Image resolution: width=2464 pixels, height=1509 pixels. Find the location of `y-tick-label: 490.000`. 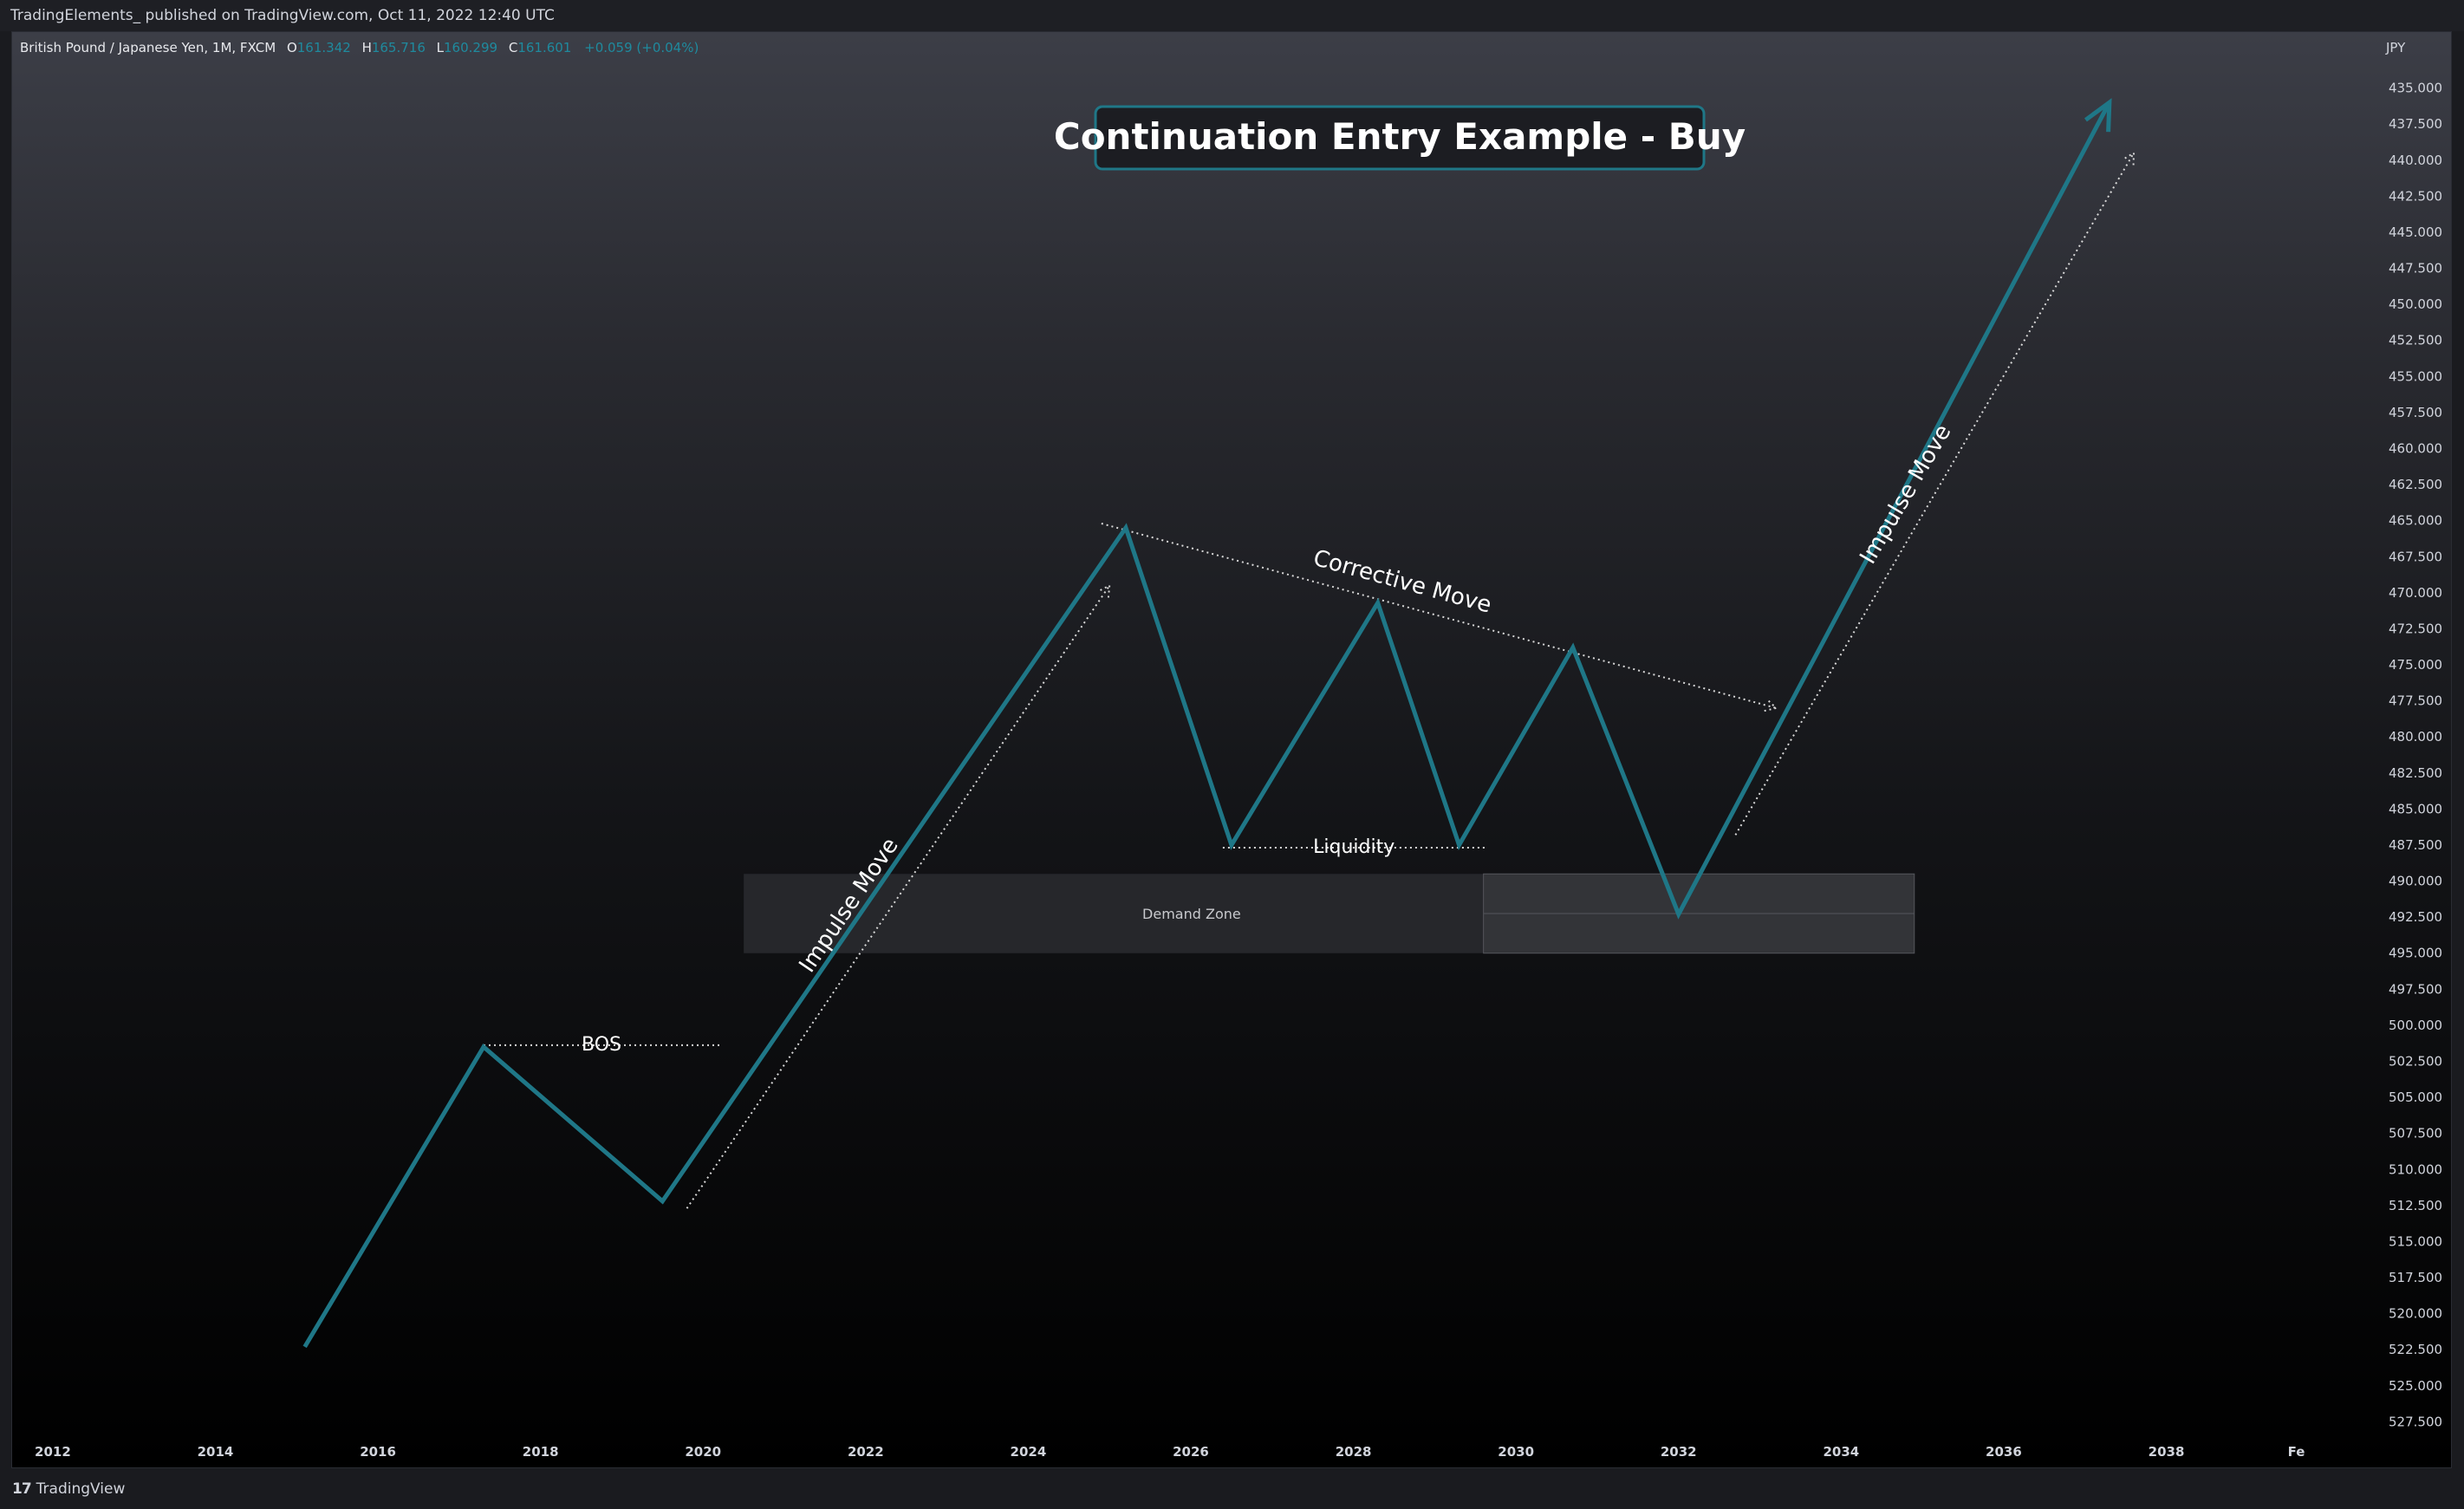

y-tick-label: 490.000 is located at coordinates (2415, 881).